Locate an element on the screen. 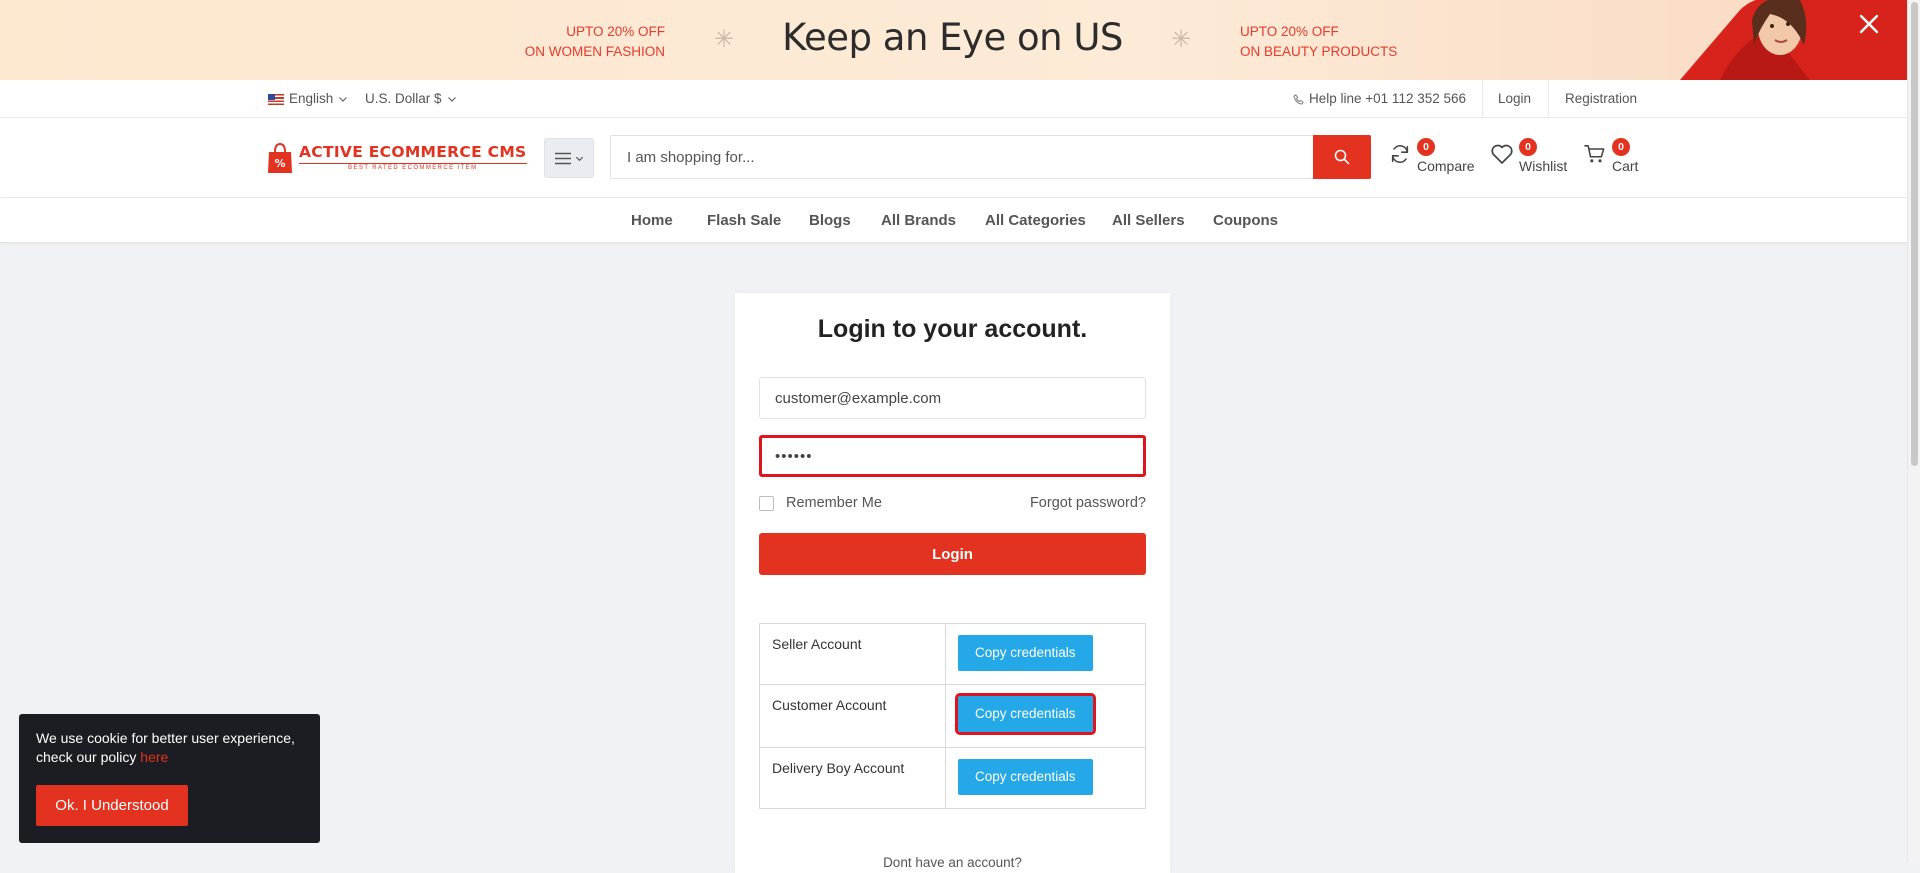  copy-customer-credentials-button: Copy credentials is located at coordinates (1025, 714).